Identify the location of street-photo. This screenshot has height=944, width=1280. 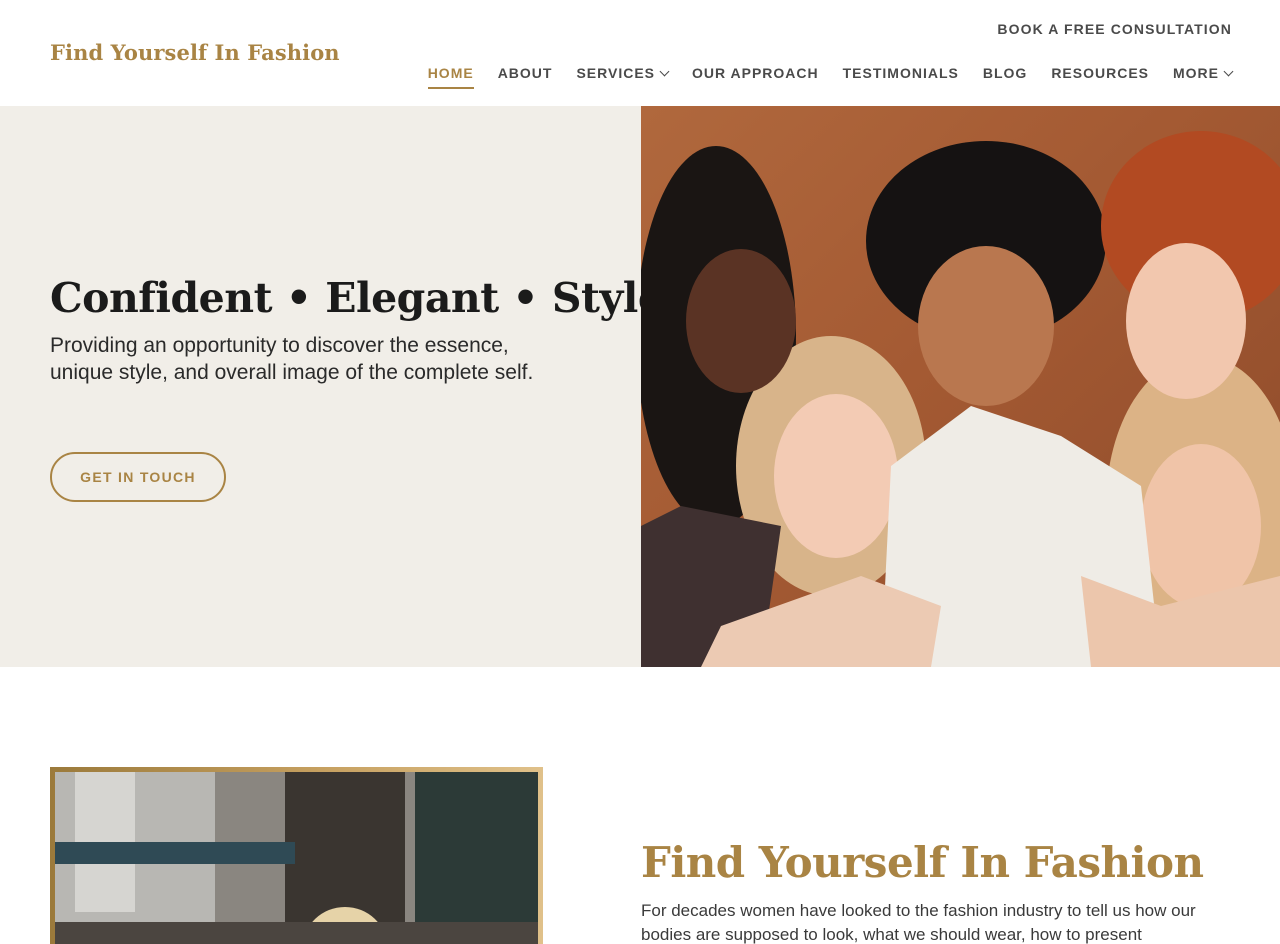
(296, 858).